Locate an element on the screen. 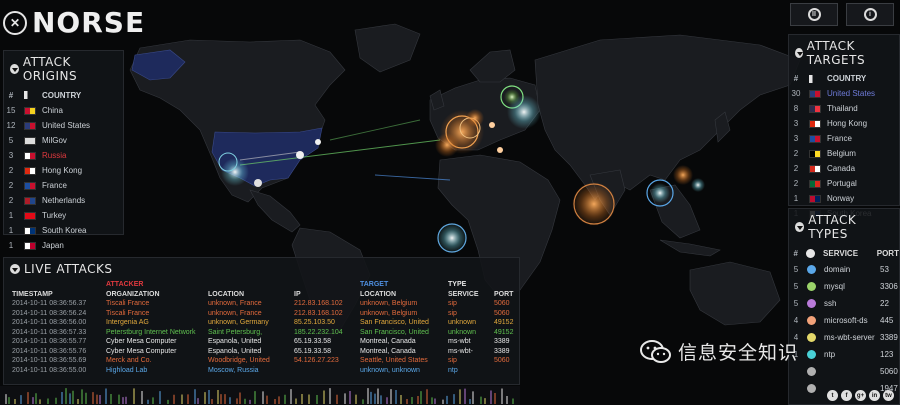 This screenshot has width=900, height=405. service-cell: ntp is located at coordinates (453, 370).